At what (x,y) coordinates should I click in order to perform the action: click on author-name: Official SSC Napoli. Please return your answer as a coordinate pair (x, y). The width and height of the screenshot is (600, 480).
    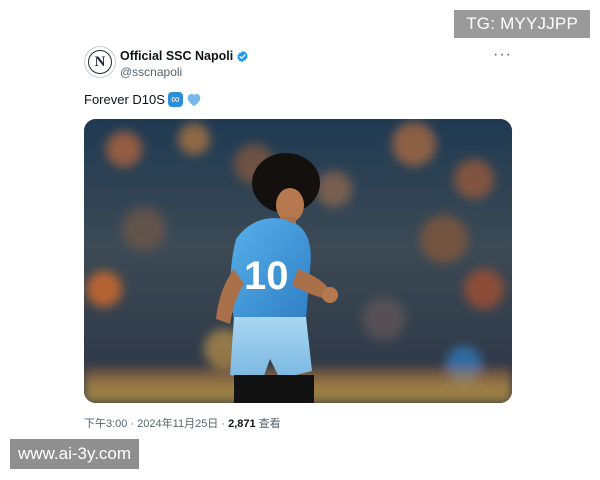
    Looking at the image, I should click on (176, 56).